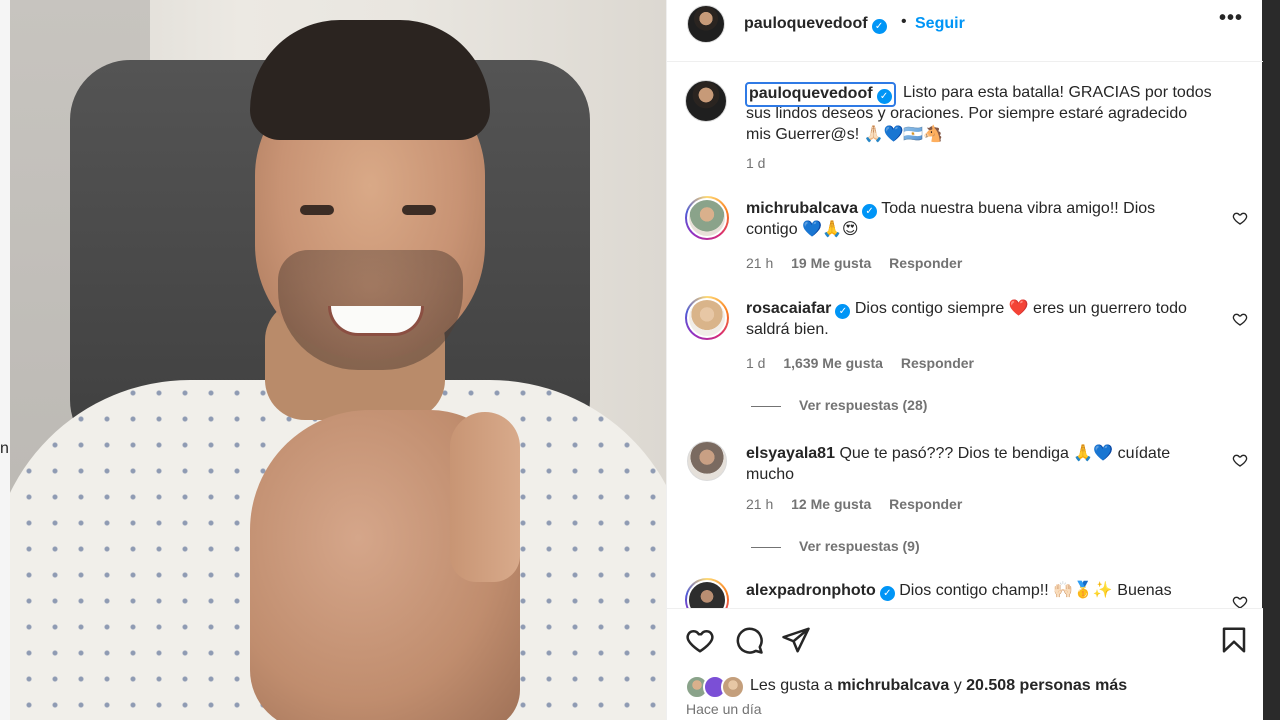  What do you see at coordinates (485, 497) in the screenshot?
I see `photo-thumbs-up` at bounding box center [485, 497].